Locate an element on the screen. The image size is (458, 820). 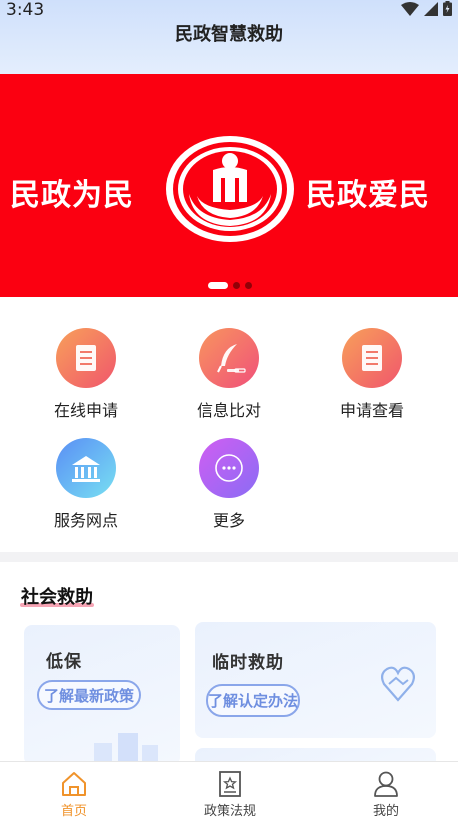
status-icons is located at coordinates (426, 8).